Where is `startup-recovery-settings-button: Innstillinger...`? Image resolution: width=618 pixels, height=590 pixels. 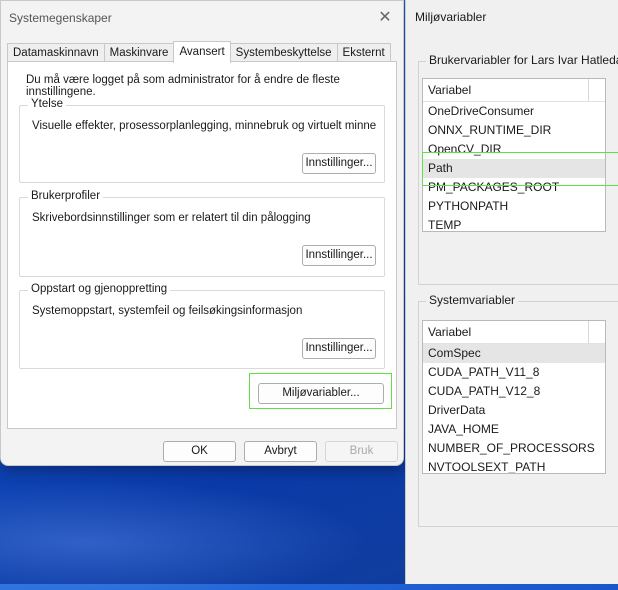
startup-recovery-settings-button: Innstillinger... is located at coordinates (339, 348).